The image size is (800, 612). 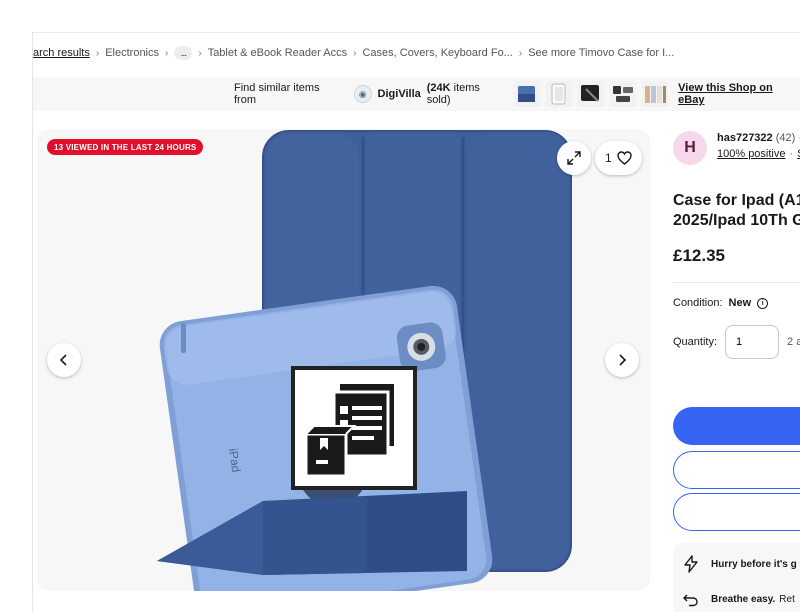 What do you see at coordinates (362, 94) in the screenshot?
I see `shop-logo-icon: ◉` at bounding box center [362, 94].